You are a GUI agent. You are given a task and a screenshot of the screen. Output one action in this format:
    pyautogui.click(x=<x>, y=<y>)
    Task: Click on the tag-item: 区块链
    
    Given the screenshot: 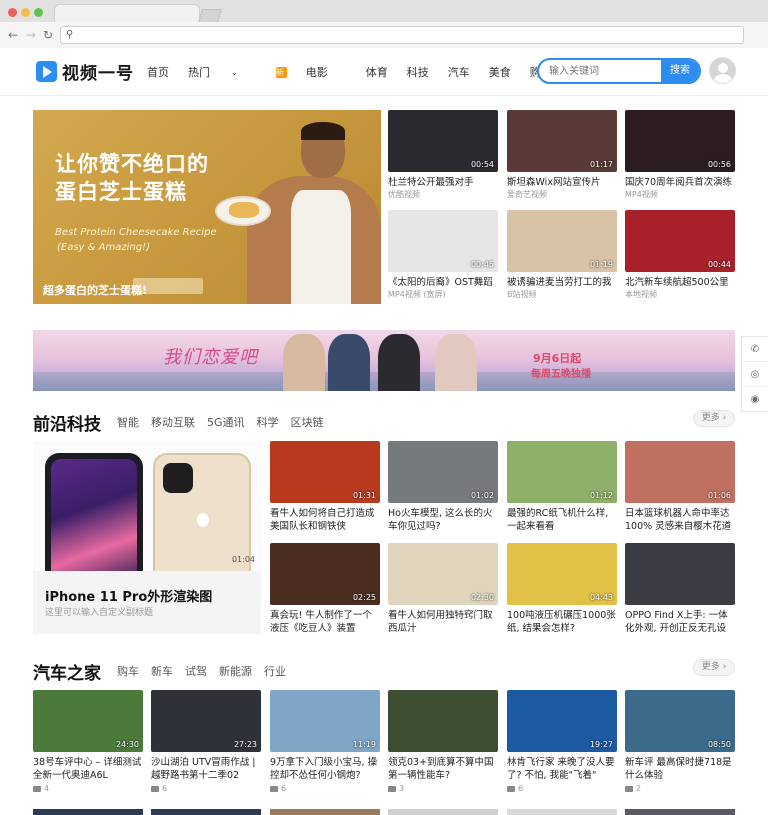 What is the action you would take?
    pyautogui.click(x=307, y=422)
    